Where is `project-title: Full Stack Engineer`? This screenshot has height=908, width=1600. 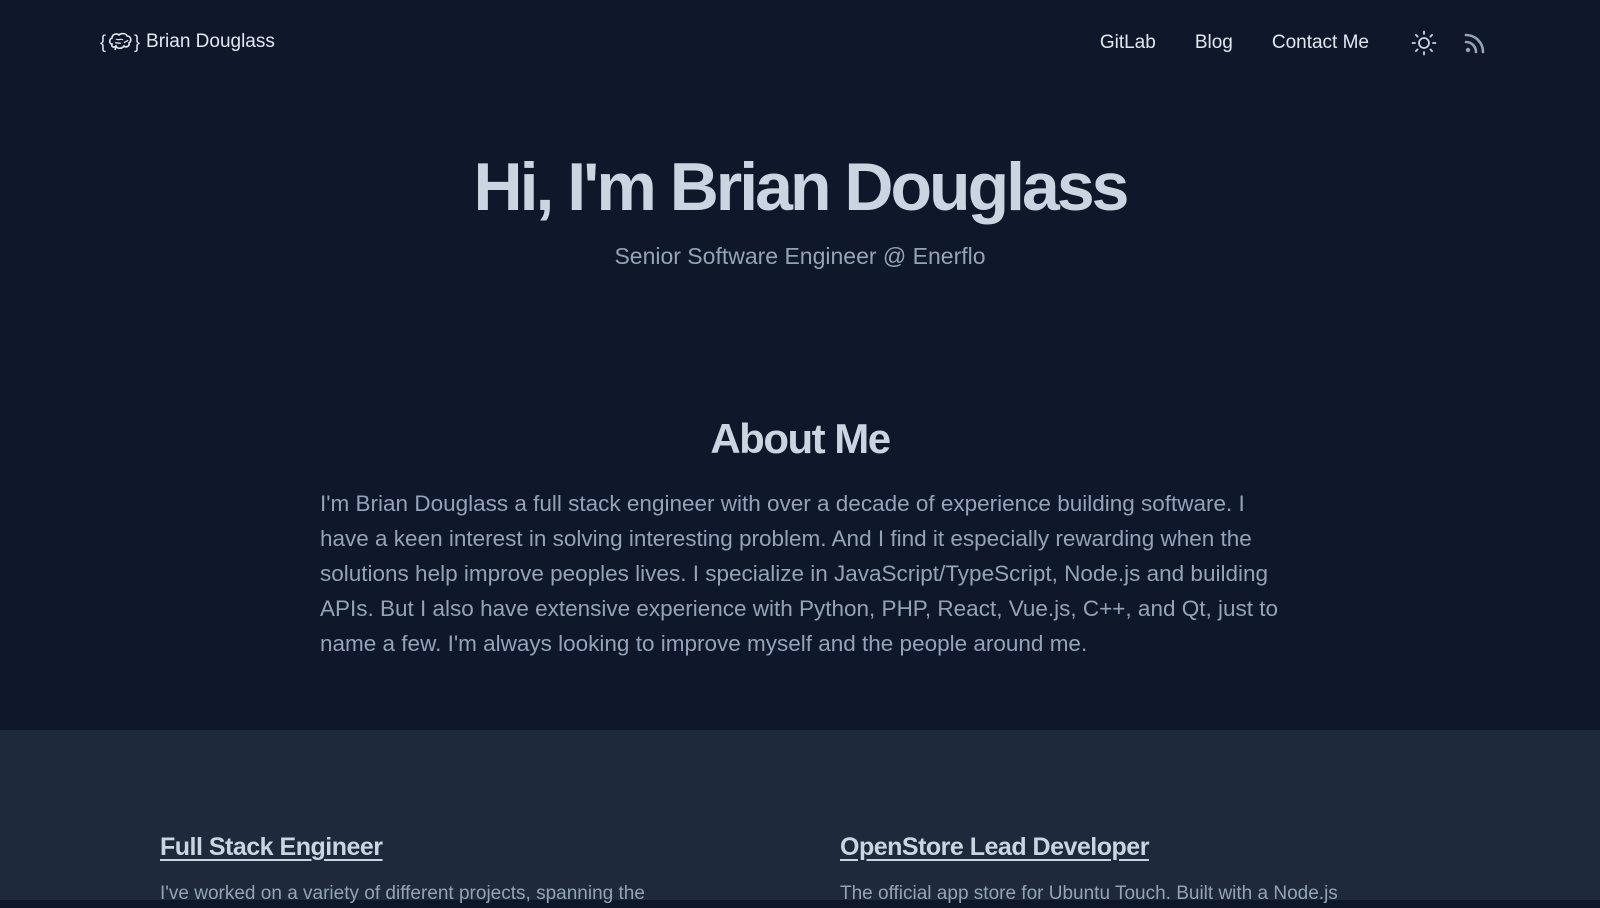 project-title: Full Stack Engineer is located at coordinates (420, 847).